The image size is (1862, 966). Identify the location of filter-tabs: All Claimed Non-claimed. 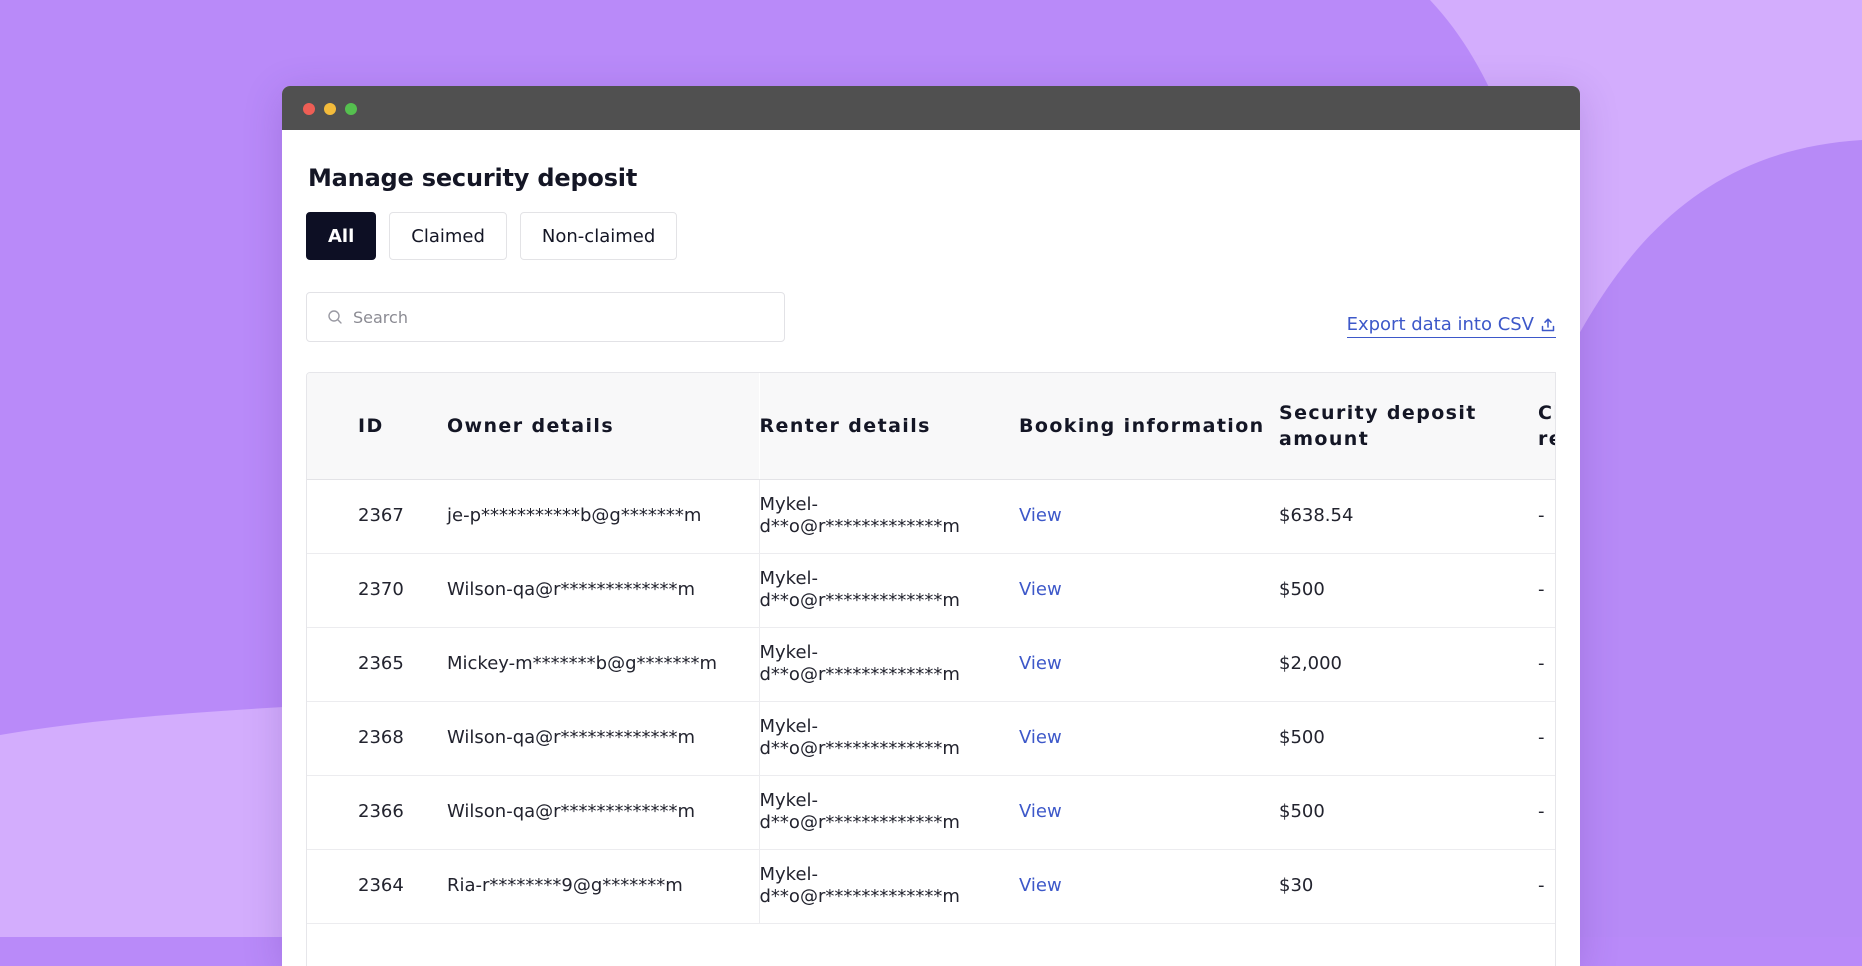
(492, 236).